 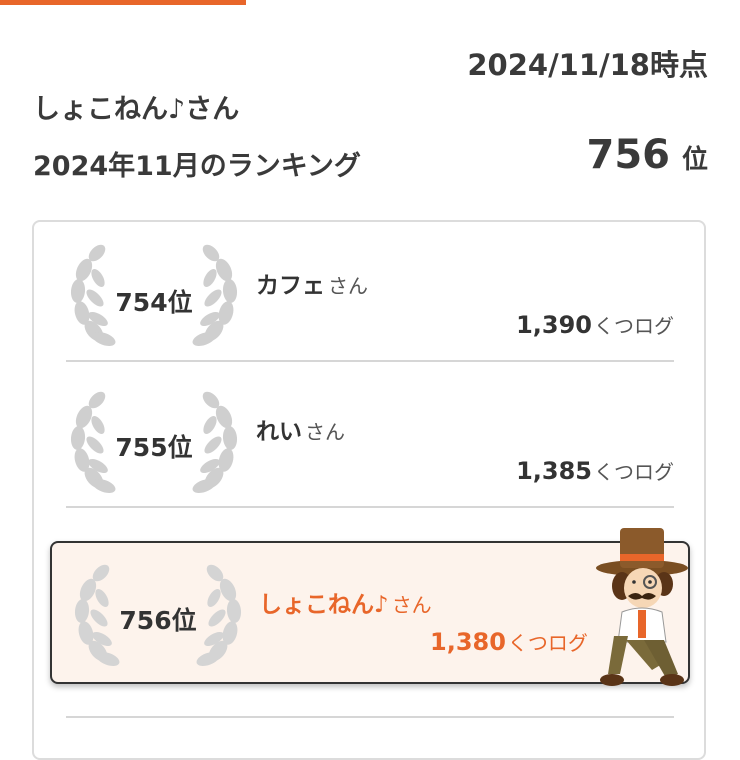 I want to click on ranking-caption: 2024年11月のランキング, so click(x=197, y=166).